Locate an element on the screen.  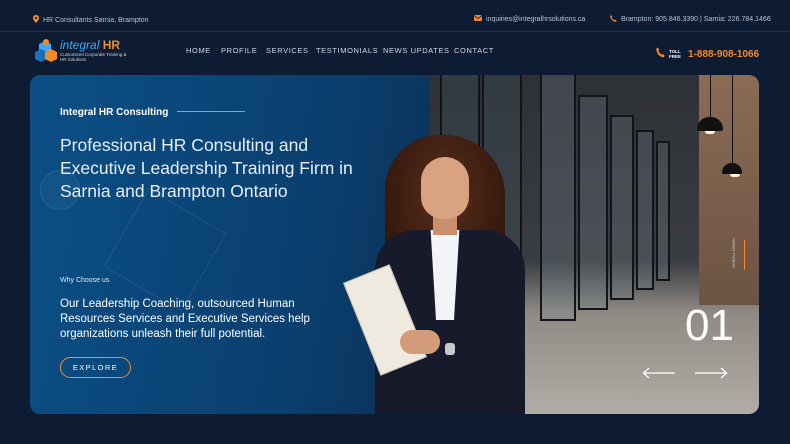
decorative-hexagon is located at coordinates (165, 250).